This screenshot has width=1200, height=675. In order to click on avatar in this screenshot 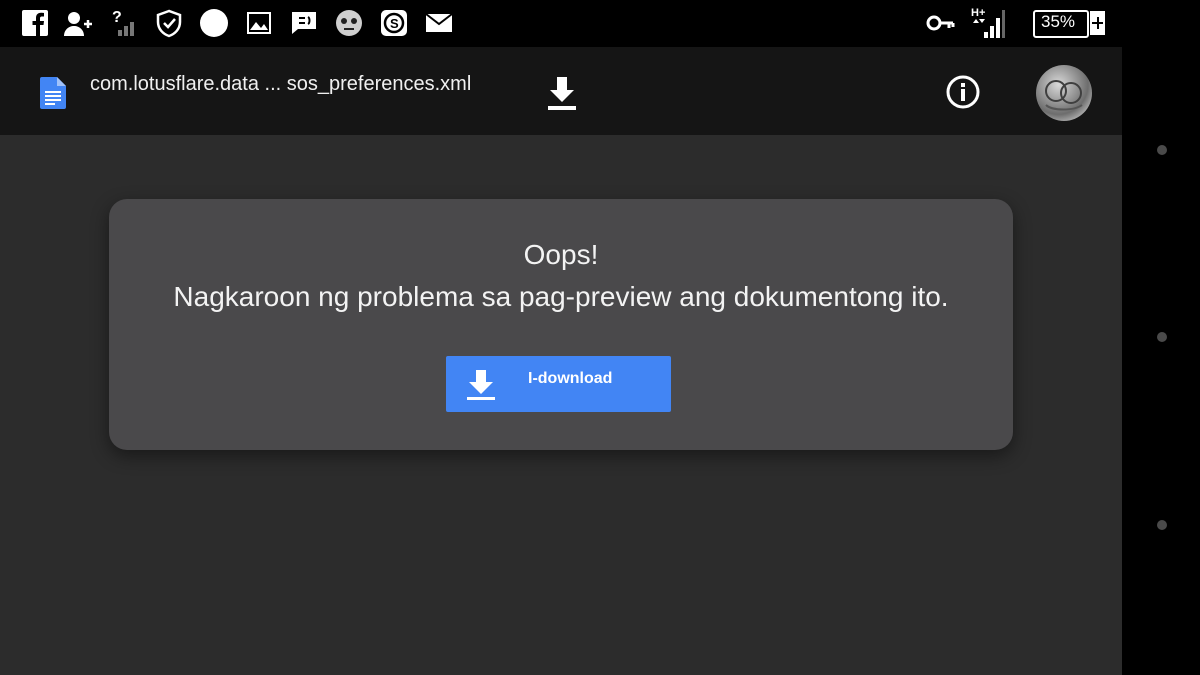, I will do `click(1064, 93)`.